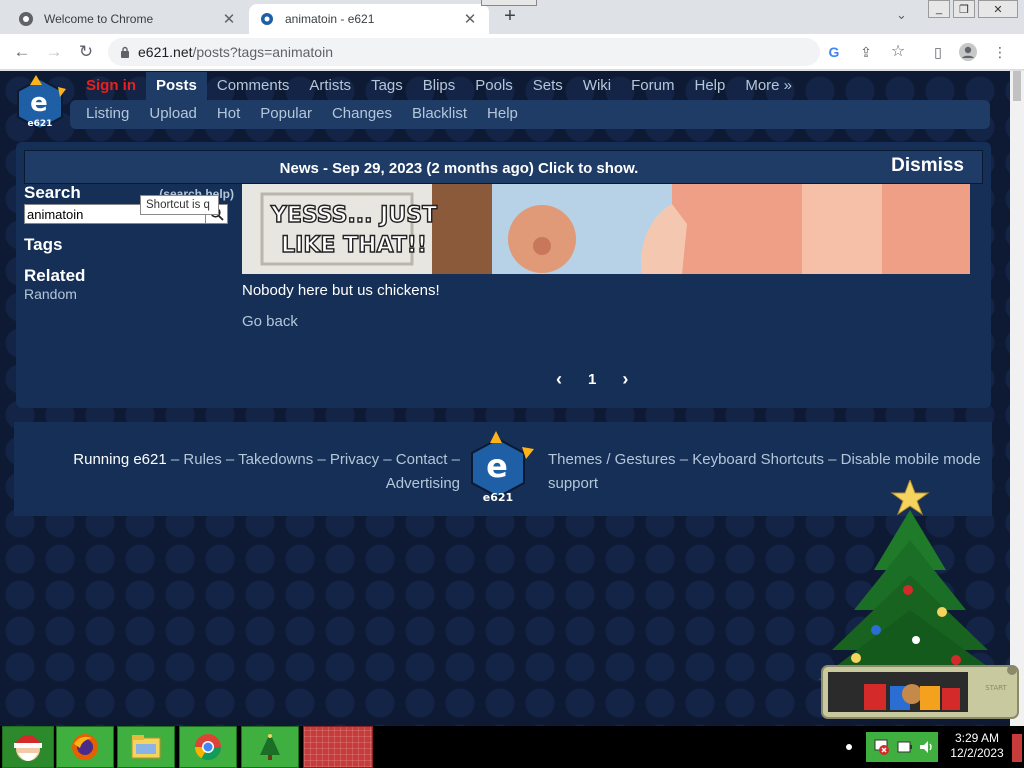  I want to click on nav-tags: Tags, so click(387, 86).